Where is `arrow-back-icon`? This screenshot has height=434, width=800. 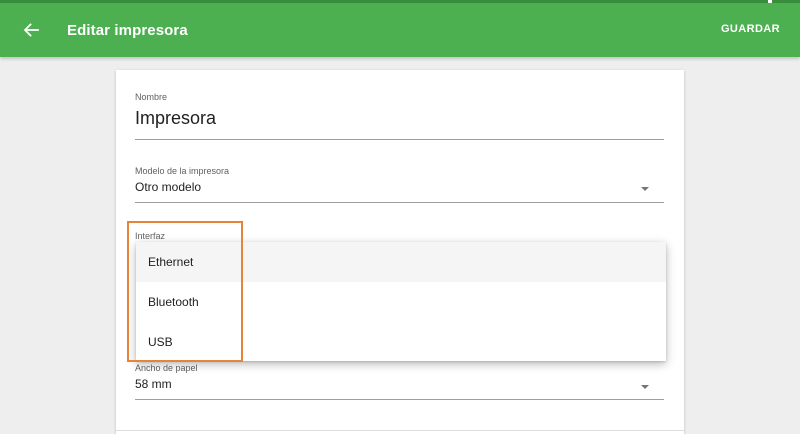 arrow-back-icon is located at coordinates (31, 30).